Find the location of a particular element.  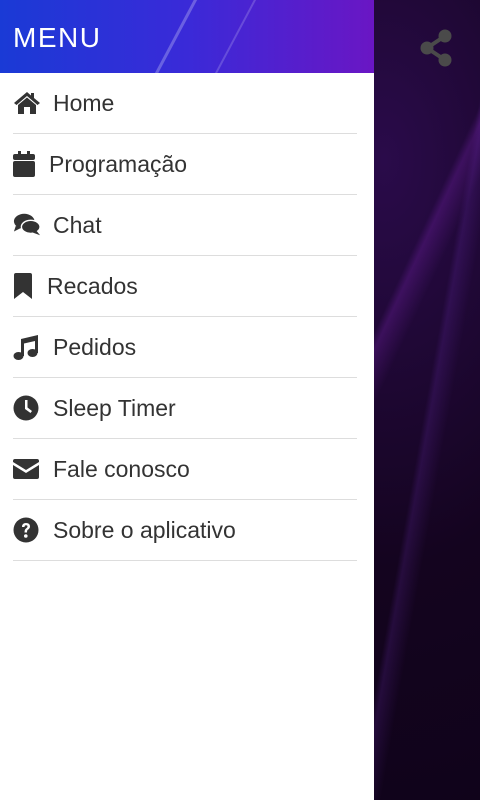

menu-item-label: Fale conosco is located at coordinates (121, 468).